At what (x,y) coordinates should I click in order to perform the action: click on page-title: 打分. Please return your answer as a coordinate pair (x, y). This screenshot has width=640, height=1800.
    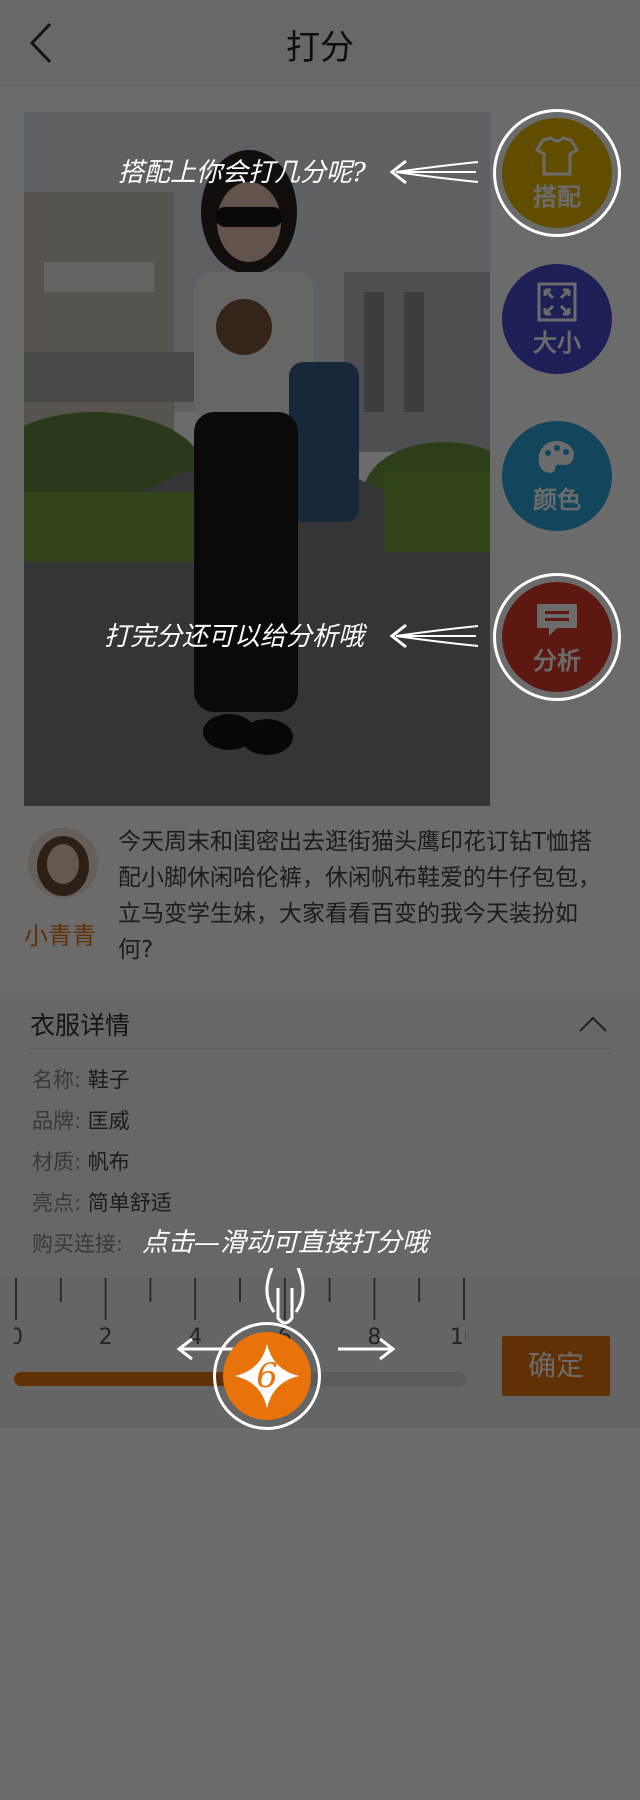
    Looking at the image, I should click on (320, 48).